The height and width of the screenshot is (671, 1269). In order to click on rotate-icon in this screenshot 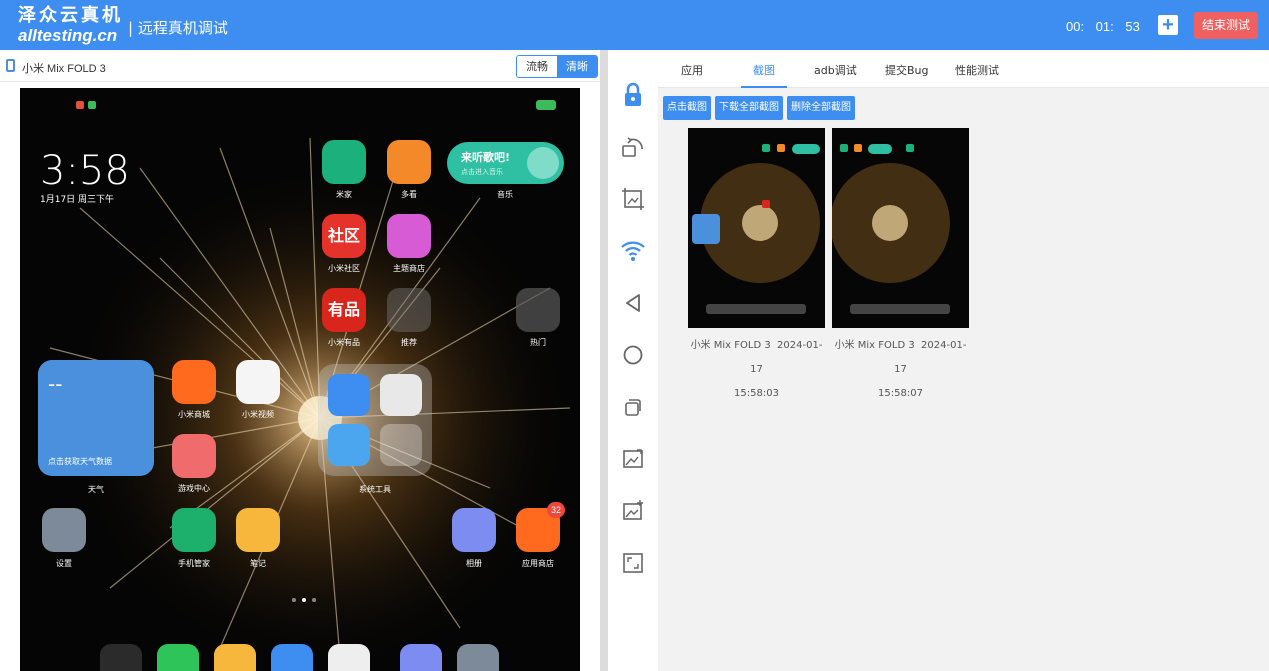, I will do `click(633, 147)`.